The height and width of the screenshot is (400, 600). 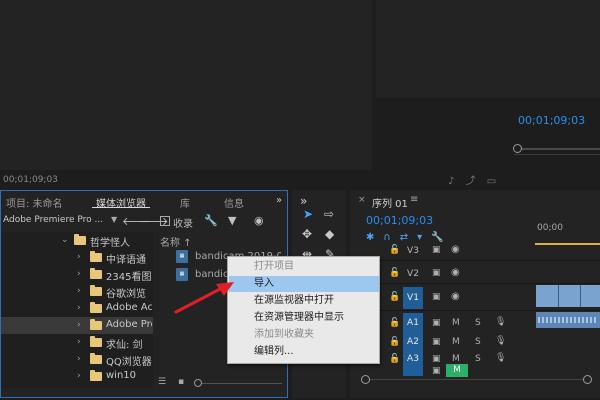 I want to click on tab-info: 信息, so click(x=234, y=202).